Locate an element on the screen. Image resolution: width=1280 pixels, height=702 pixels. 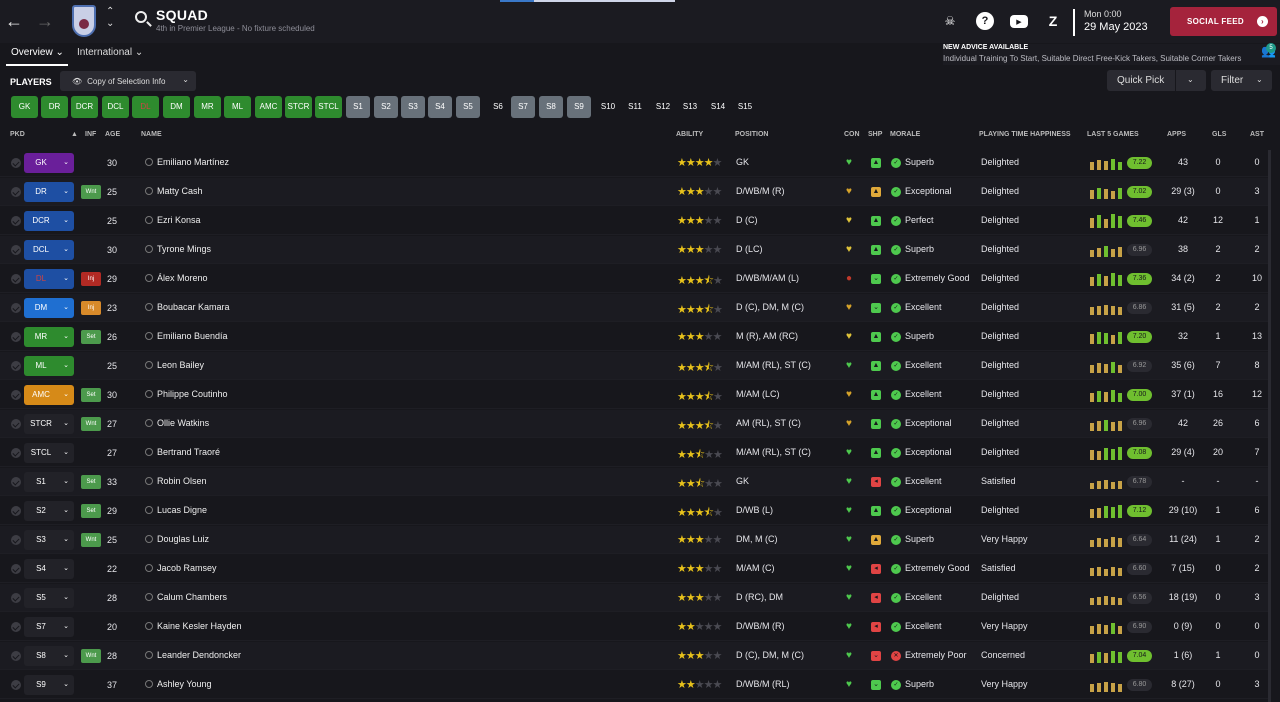
player-name: Emiliano Buendía is located at coordinates (192, 336).